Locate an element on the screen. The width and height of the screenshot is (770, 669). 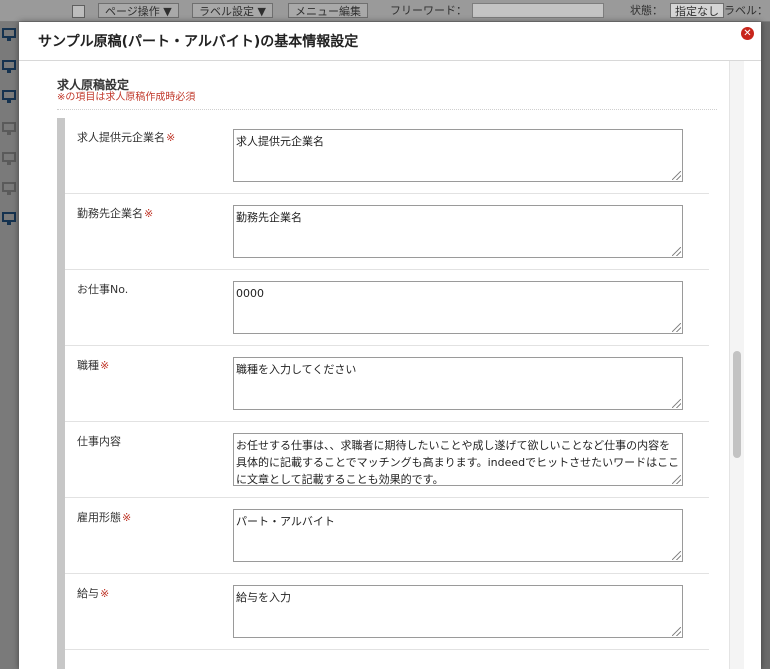
field-label: 雇用形態※ is located at coordinates (104, 517).